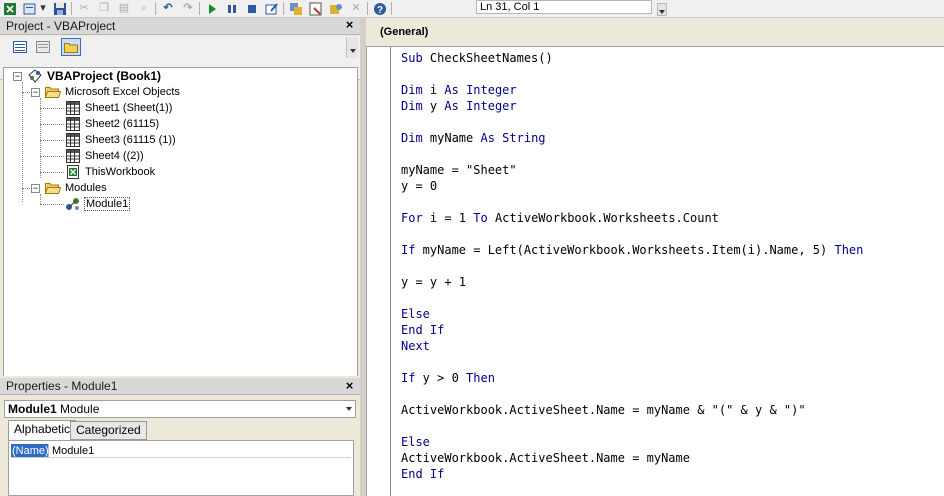 Image resolution: width=944 pixels, height=496 pixels. What do you see at coordinates (35, 76) in the screenshot?
I see `vbaproject-icon` at bounding box center [35, 76].